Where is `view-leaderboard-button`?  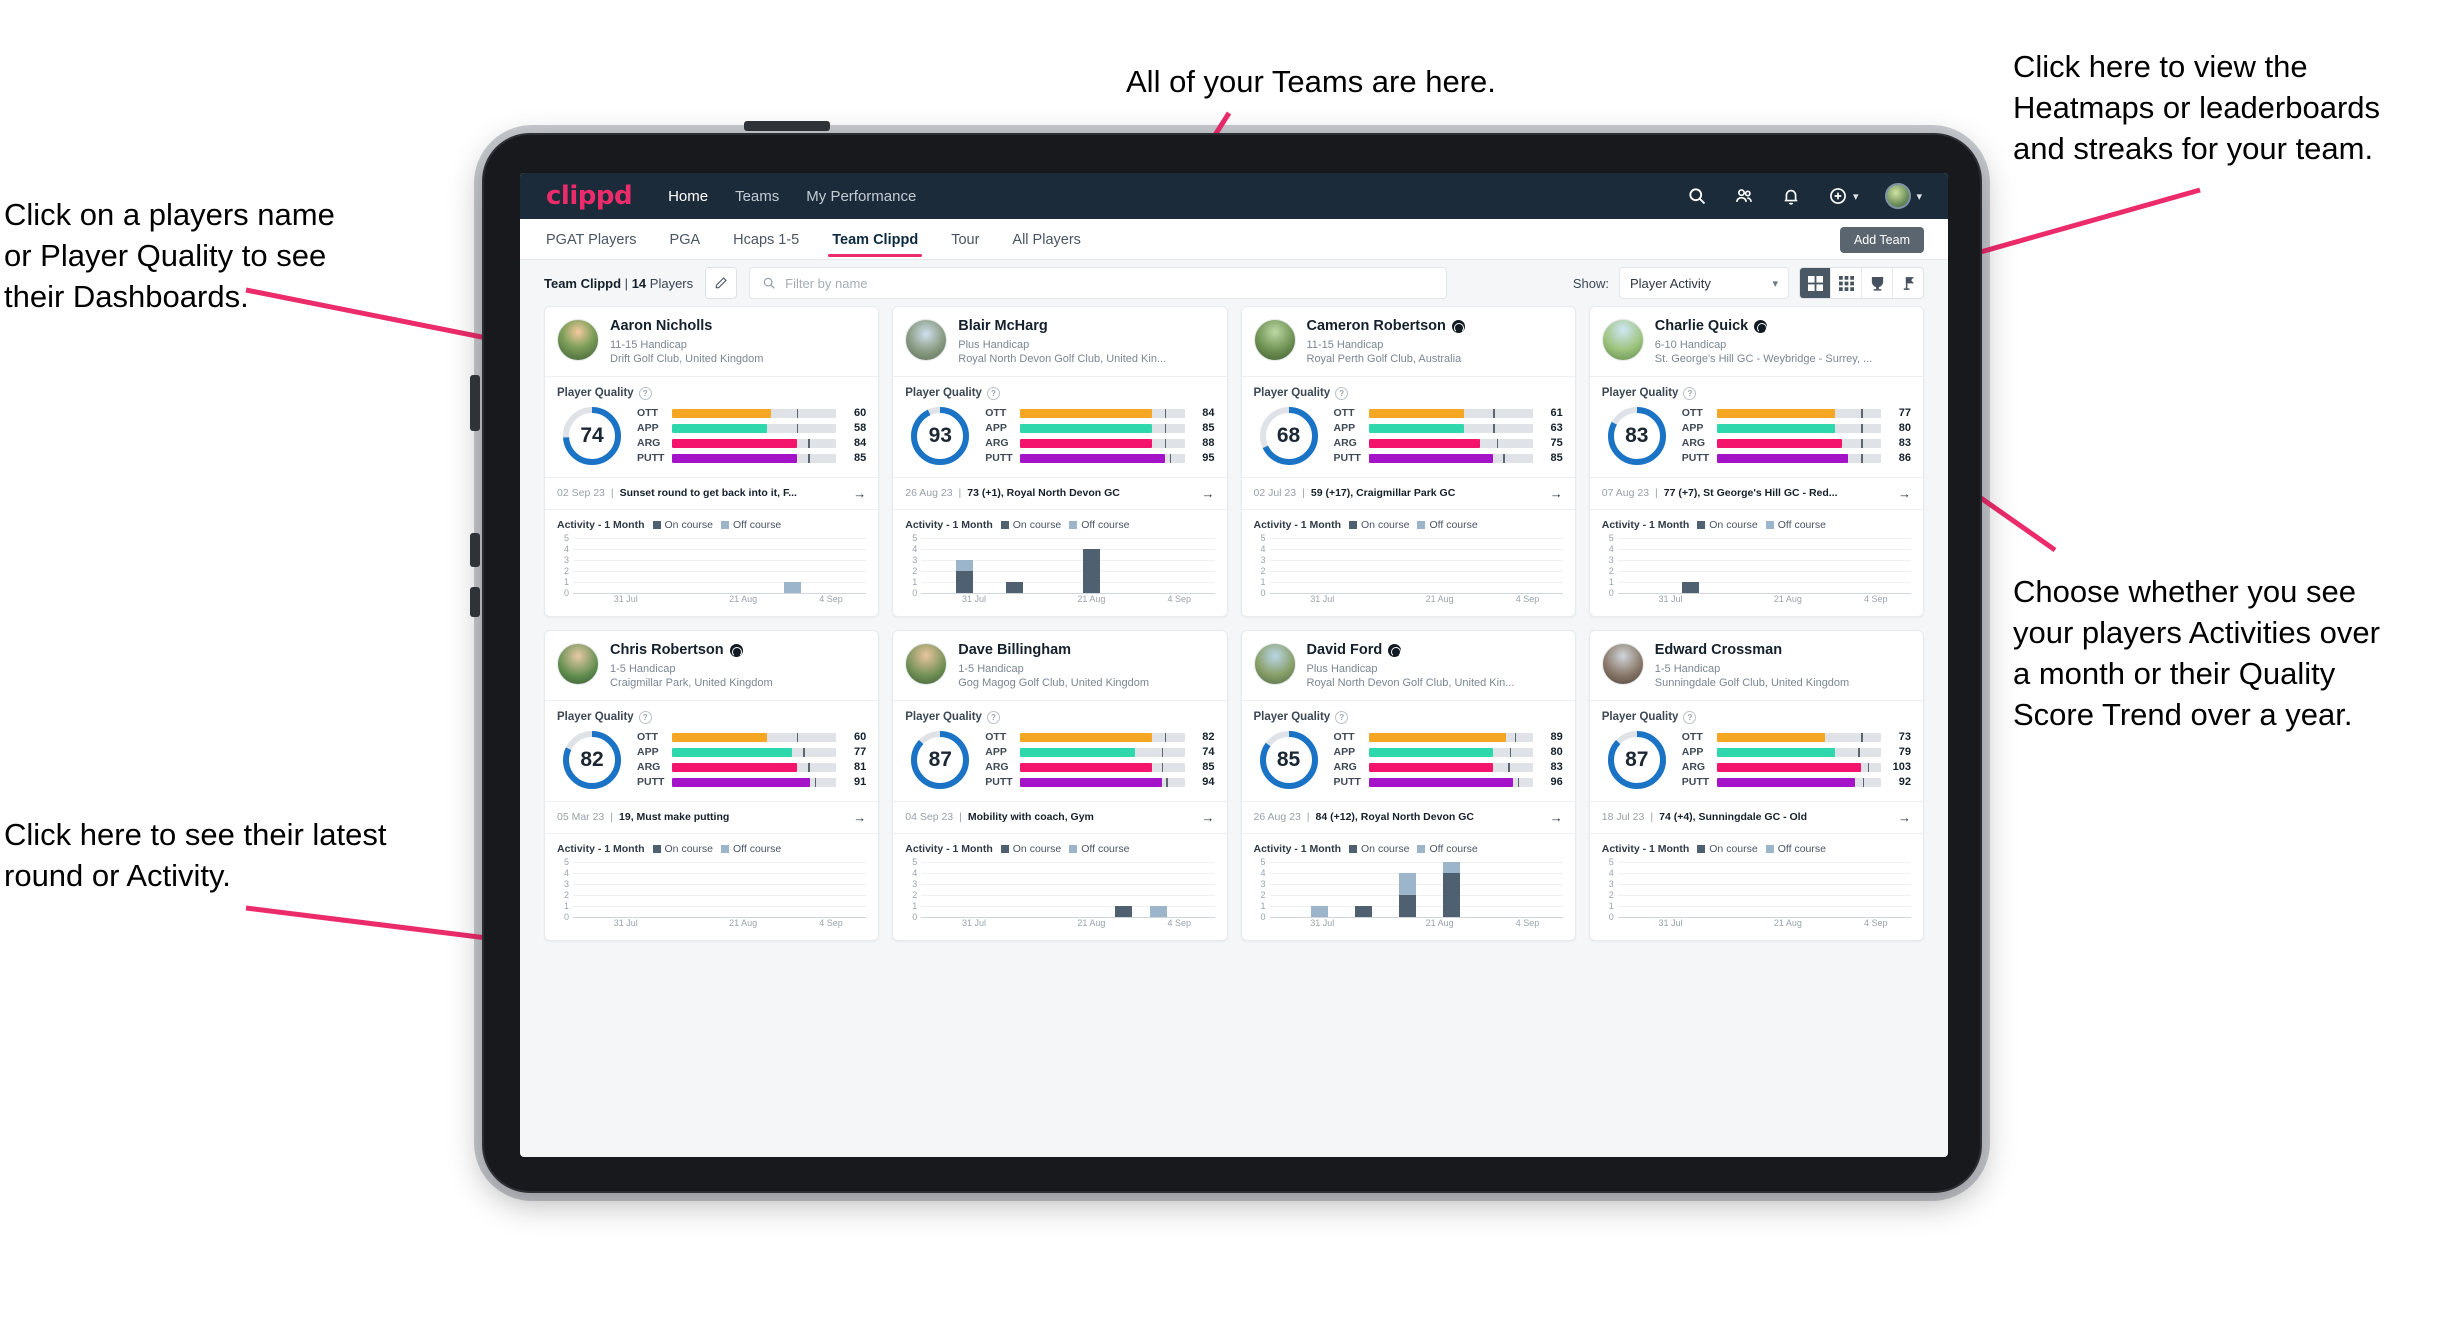
view-leaderboard-button is located at coordinates (1877, 283).